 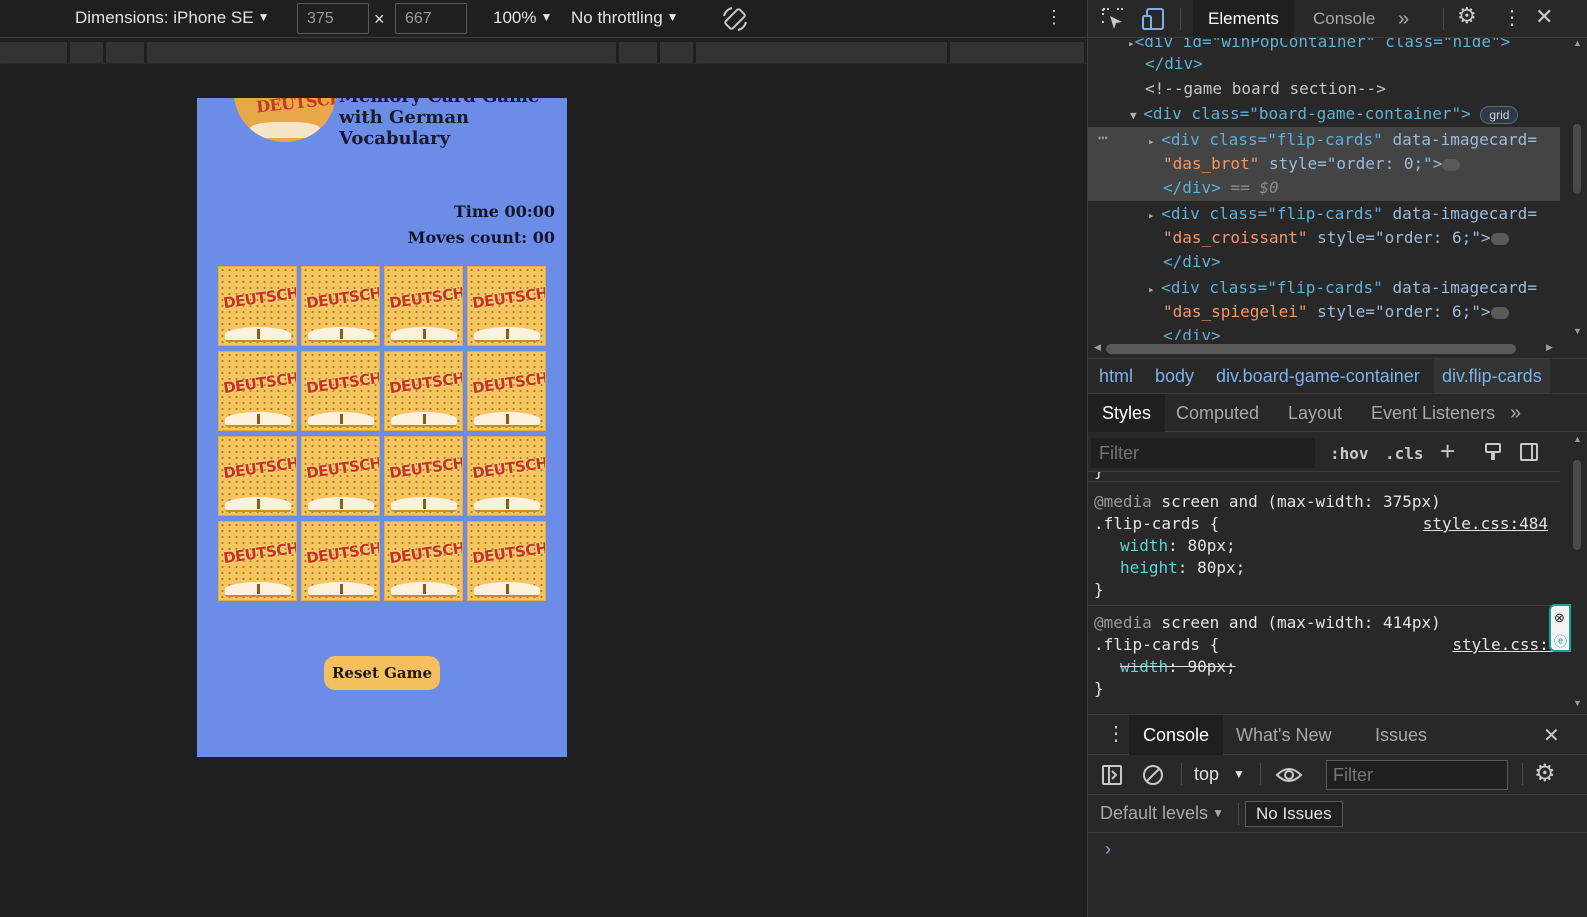 I want to click on scroll-right-icon: ▶, so click(x=1549, y=347).